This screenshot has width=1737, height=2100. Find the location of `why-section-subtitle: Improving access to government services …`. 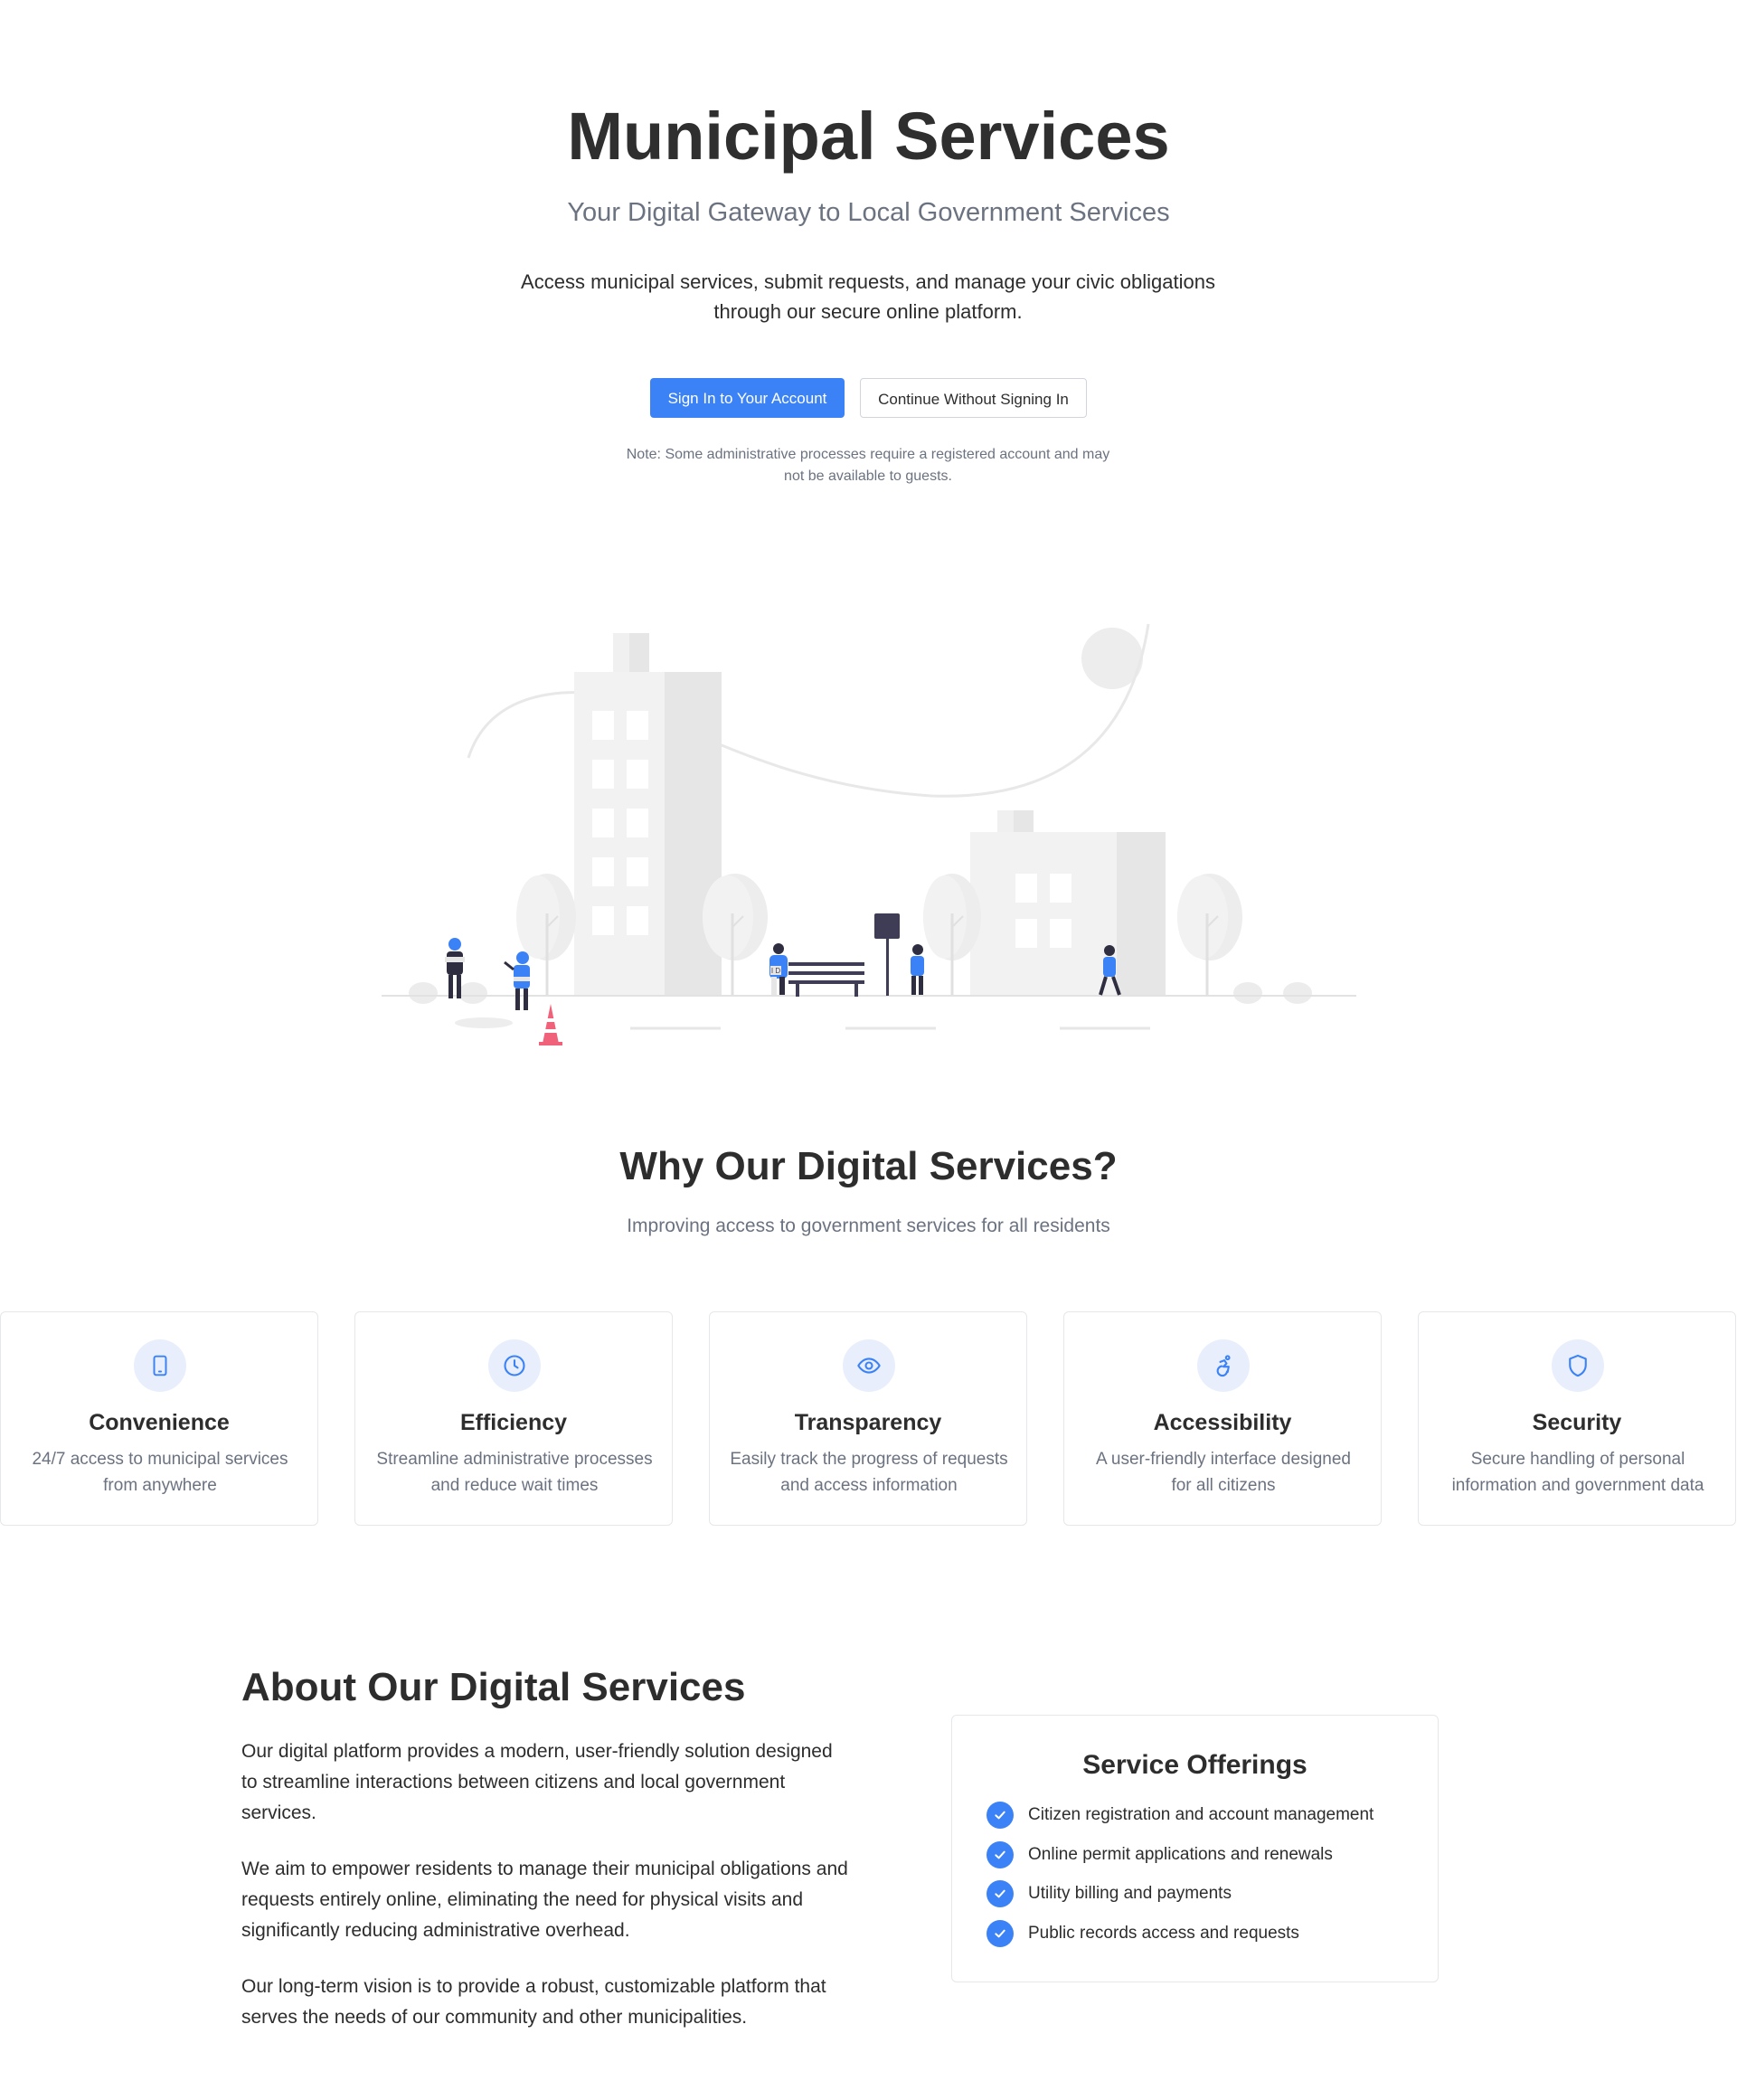

why-section-subtitle: Improving access to government services … is located at coordinates (868, 1226).